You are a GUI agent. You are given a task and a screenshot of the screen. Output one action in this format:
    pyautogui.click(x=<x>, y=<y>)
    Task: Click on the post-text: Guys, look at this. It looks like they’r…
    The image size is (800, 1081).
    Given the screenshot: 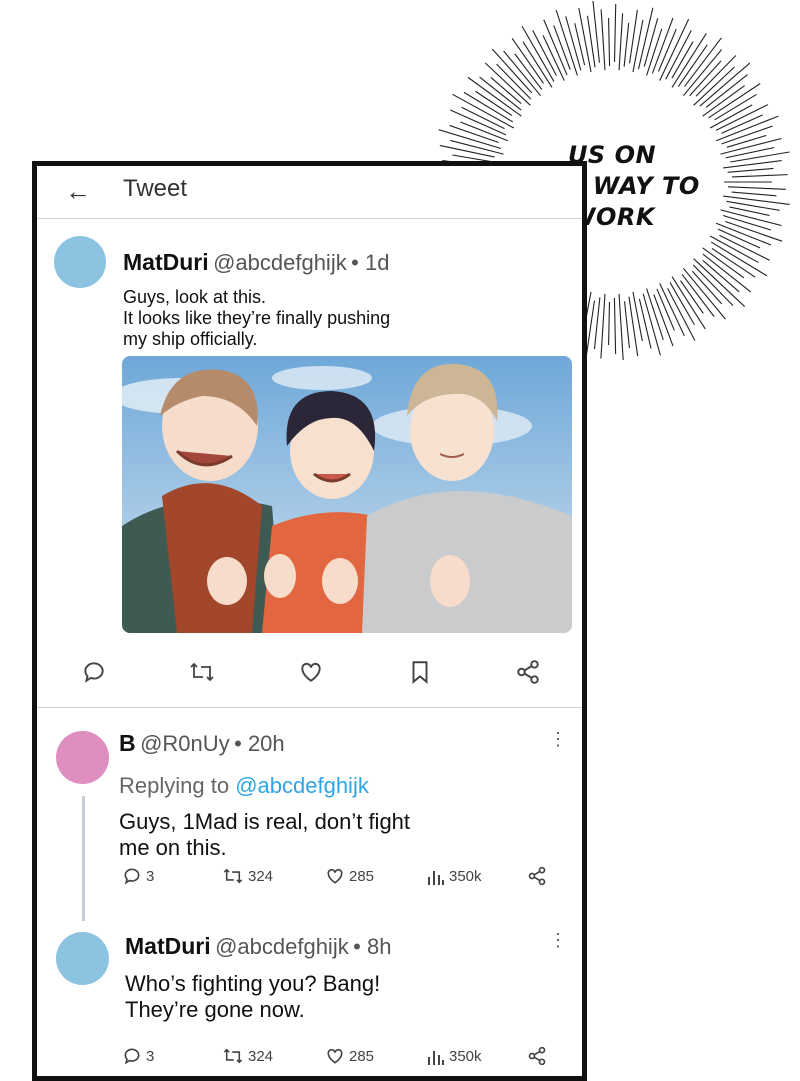 What is the action you would take?
    pyautogui.click(x=256, y=318)
    